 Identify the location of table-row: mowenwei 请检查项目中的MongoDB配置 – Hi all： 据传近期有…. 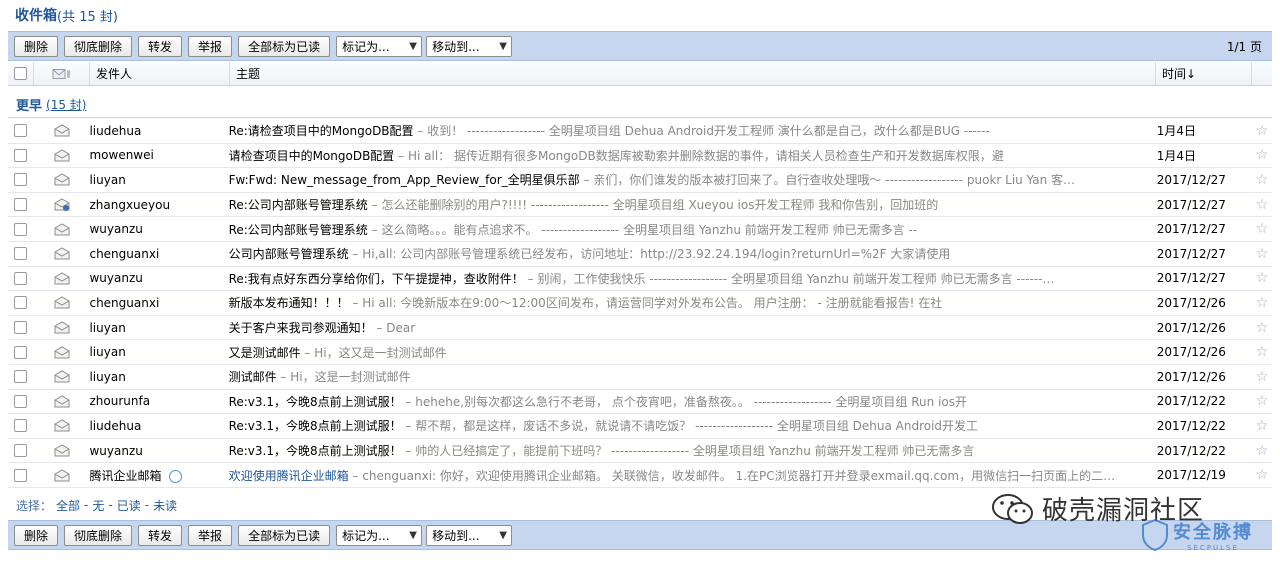
(640, 156).